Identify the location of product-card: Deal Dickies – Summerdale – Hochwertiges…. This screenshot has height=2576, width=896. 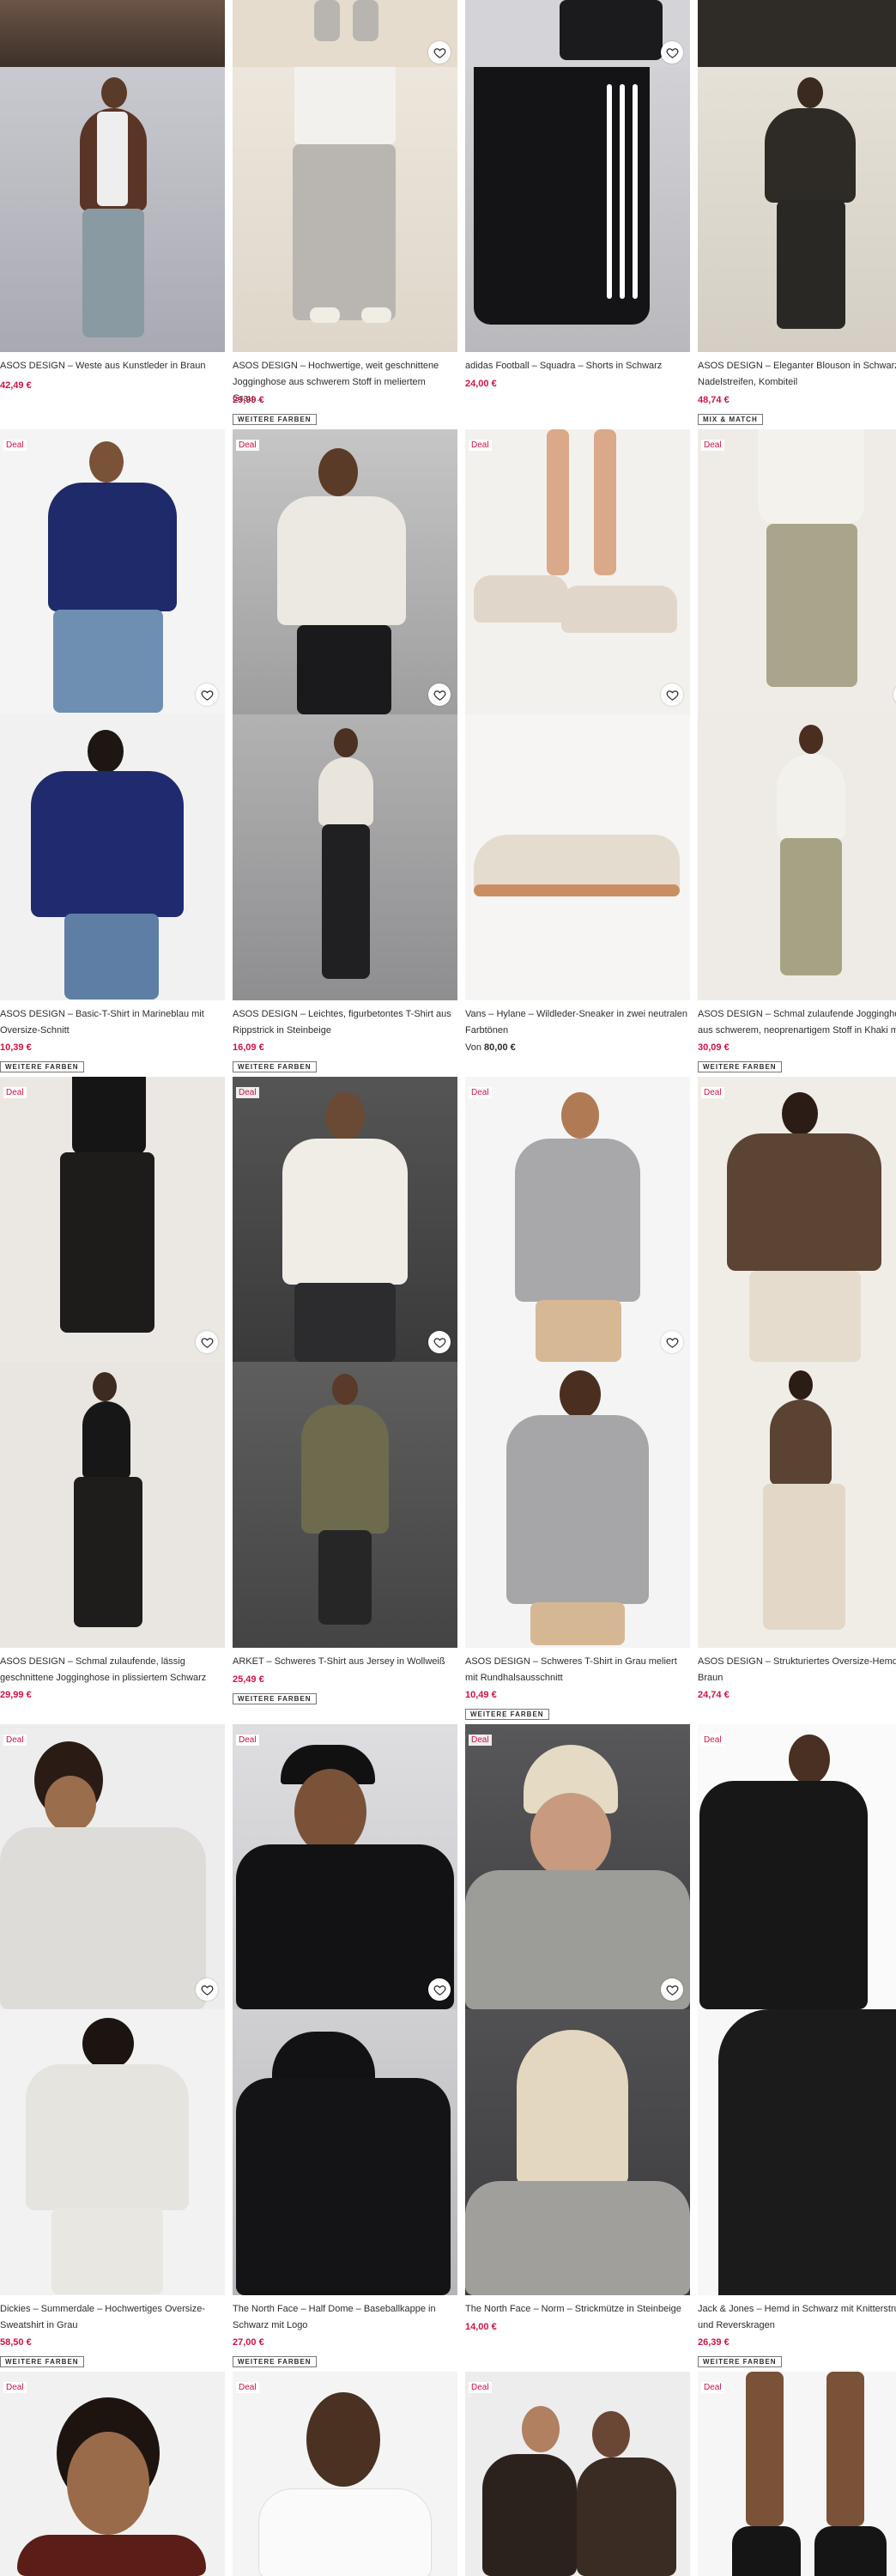
(112, 2048).